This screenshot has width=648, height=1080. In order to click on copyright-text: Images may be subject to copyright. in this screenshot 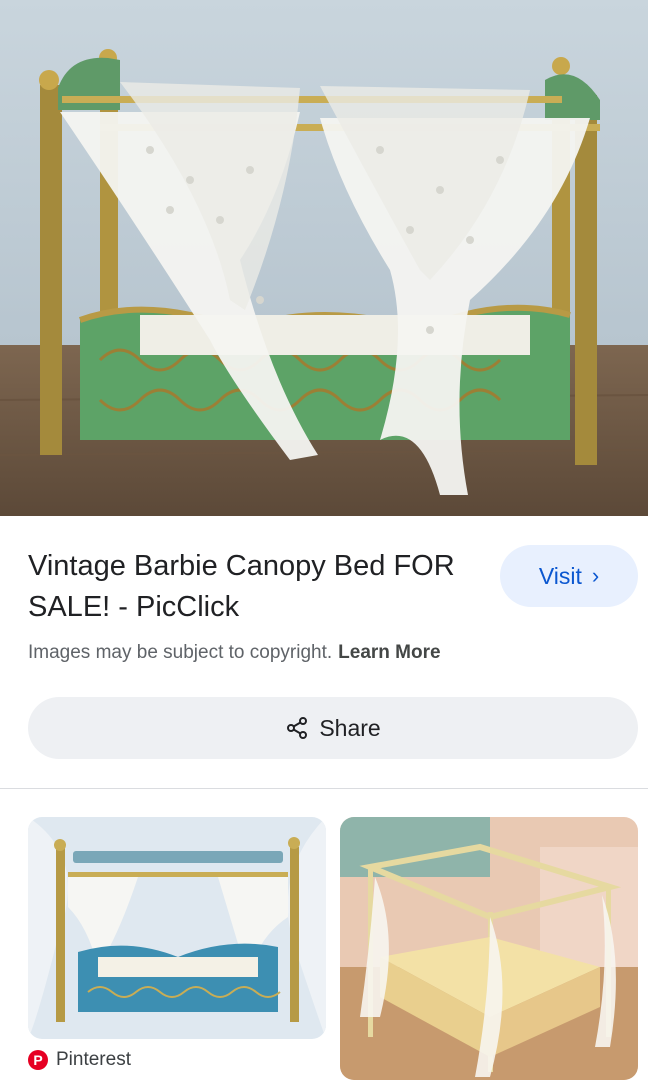, I will do `click(180, 652)`.